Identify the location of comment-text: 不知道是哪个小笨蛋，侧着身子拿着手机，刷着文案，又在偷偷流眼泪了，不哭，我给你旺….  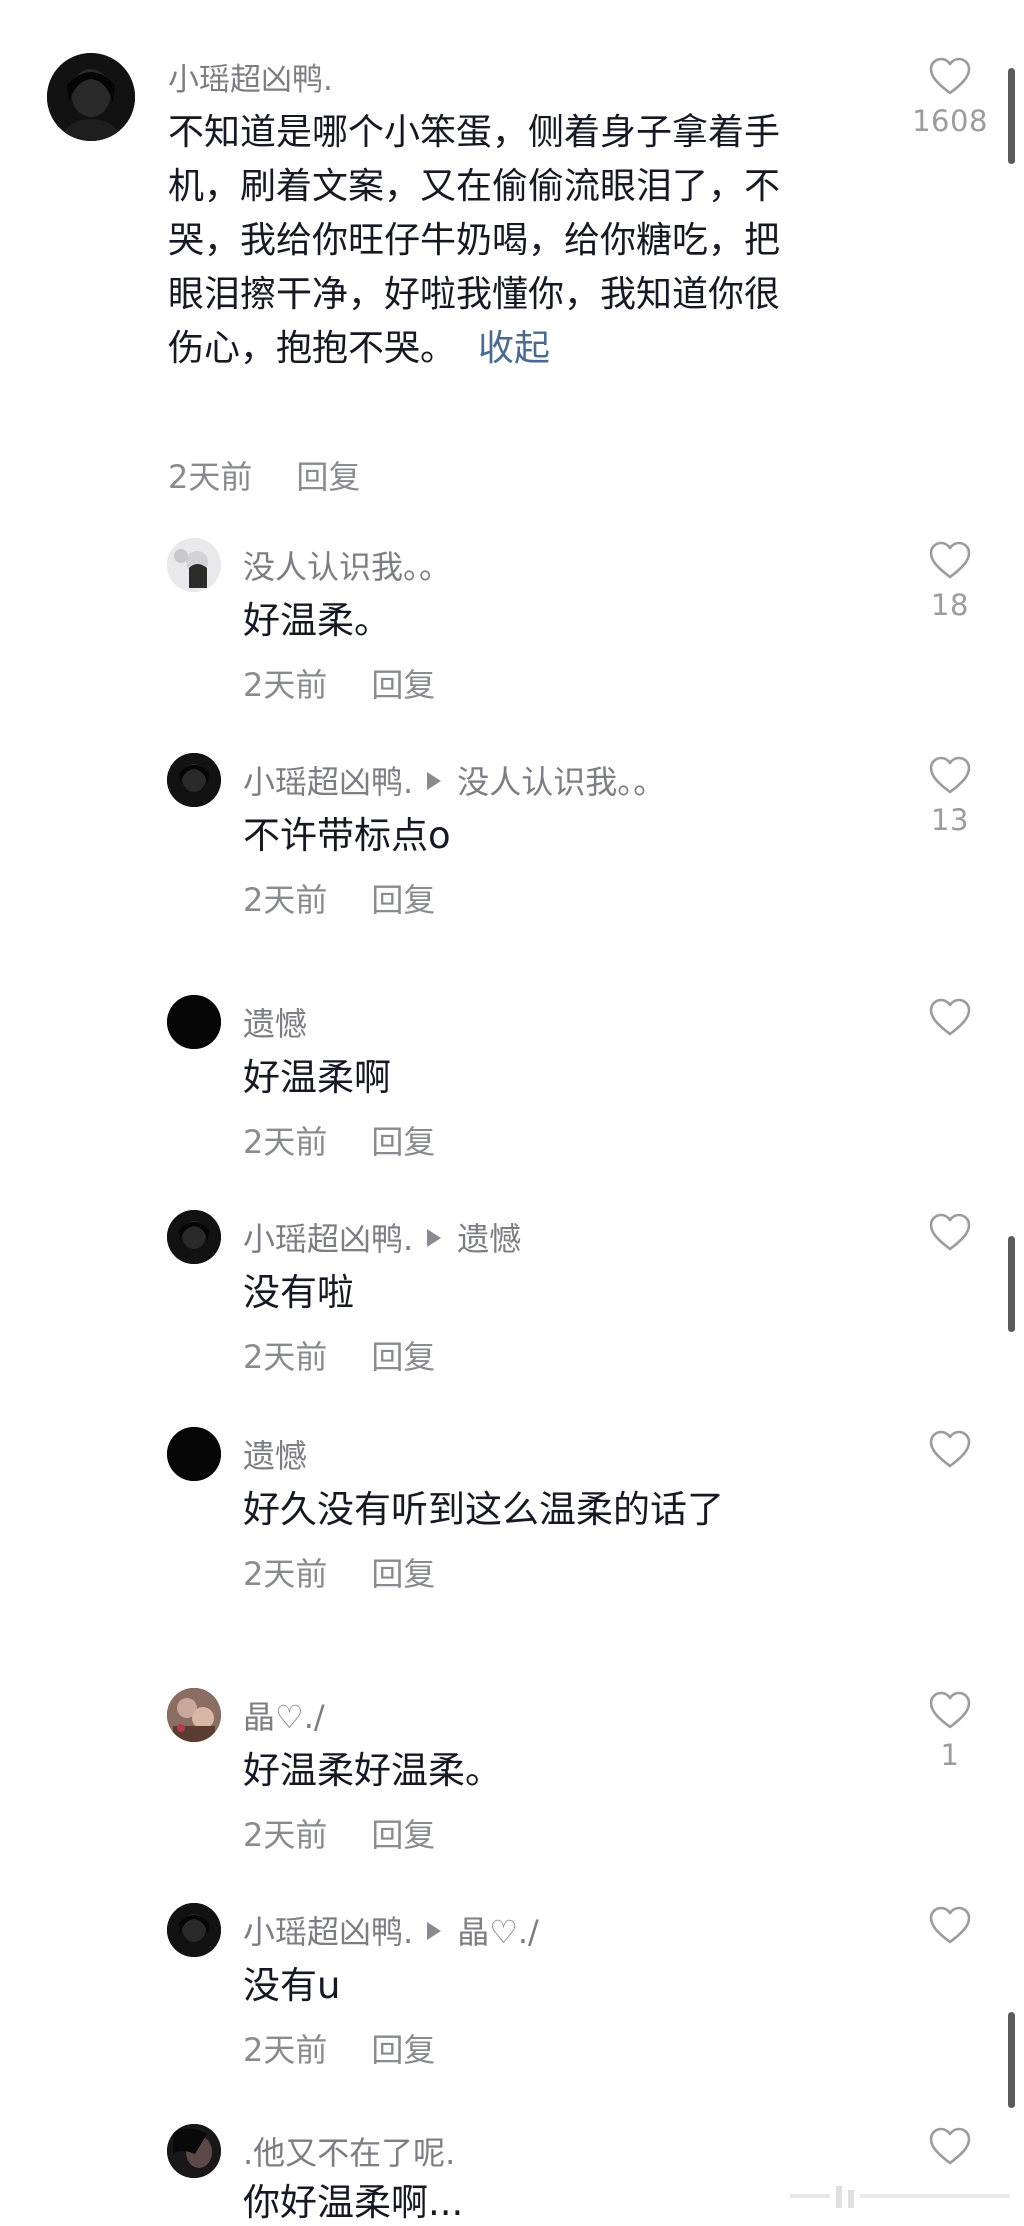
(488, 241).